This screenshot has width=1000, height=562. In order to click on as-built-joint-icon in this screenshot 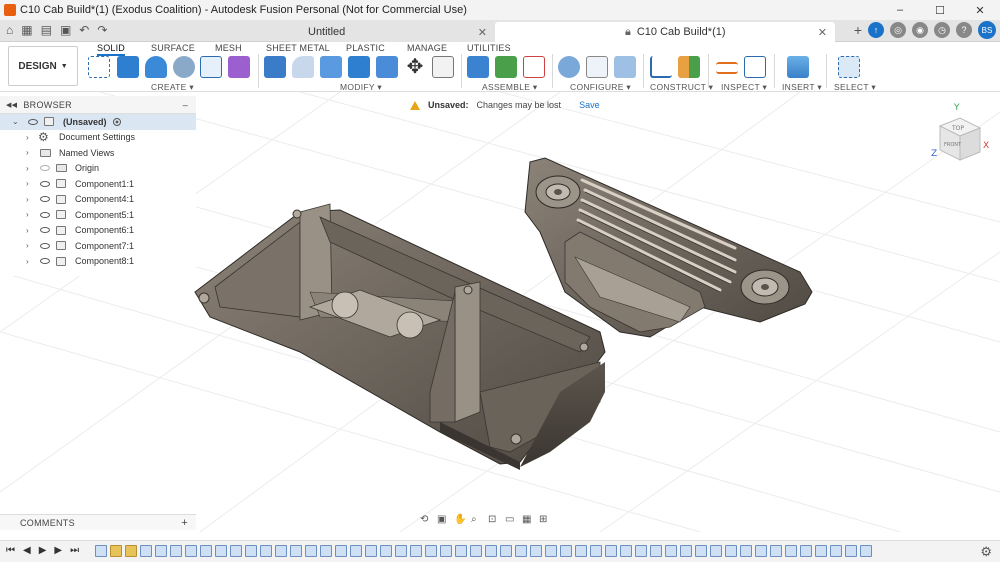, I will do `click(534, 67)`.